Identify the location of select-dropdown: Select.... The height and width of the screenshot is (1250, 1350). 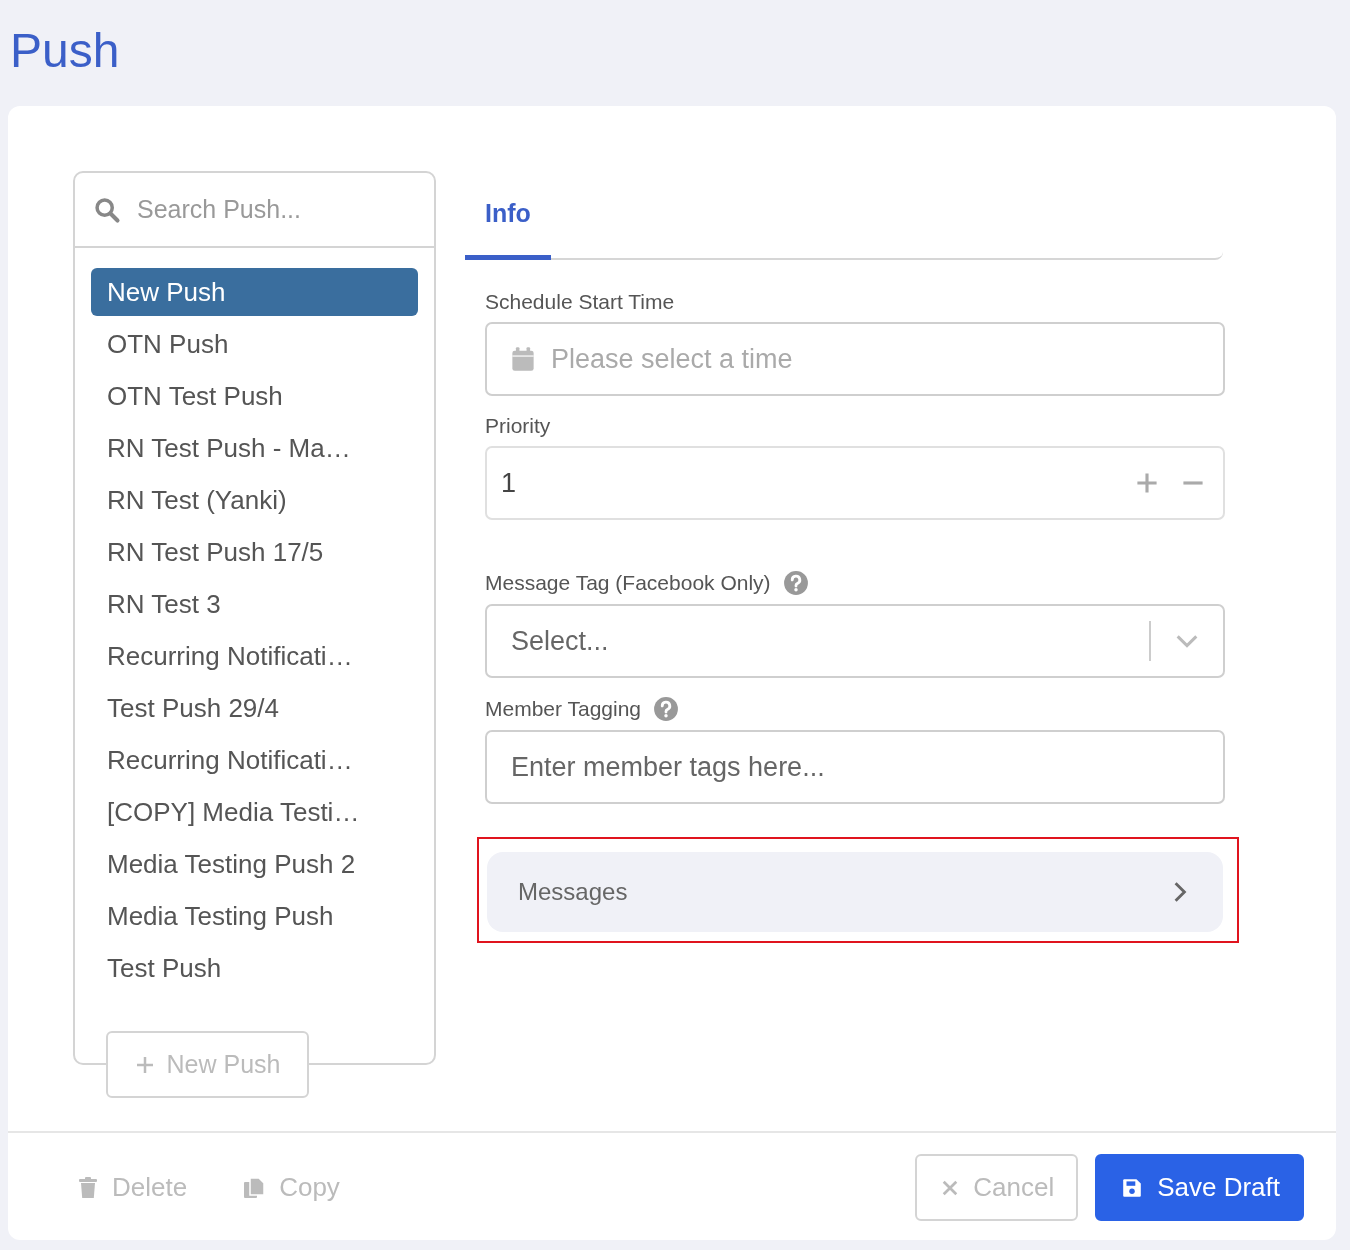
(855, 641).